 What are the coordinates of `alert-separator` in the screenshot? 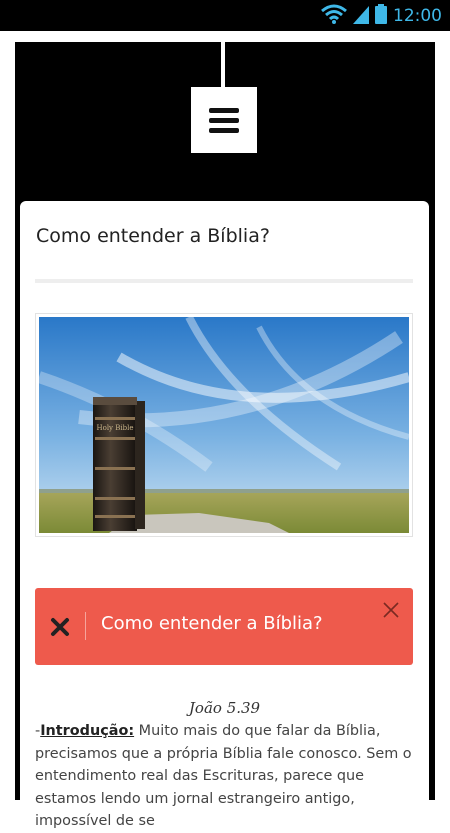 It's located at (85, 626).